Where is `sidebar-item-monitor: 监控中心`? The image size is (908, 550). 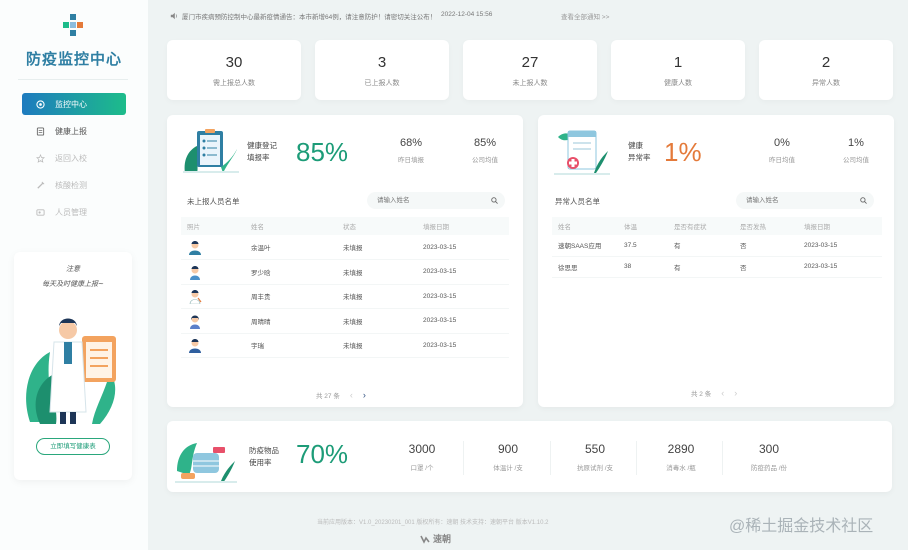
sidebar-item-monitor: 监控中心 is located at coordinates (74, 104).